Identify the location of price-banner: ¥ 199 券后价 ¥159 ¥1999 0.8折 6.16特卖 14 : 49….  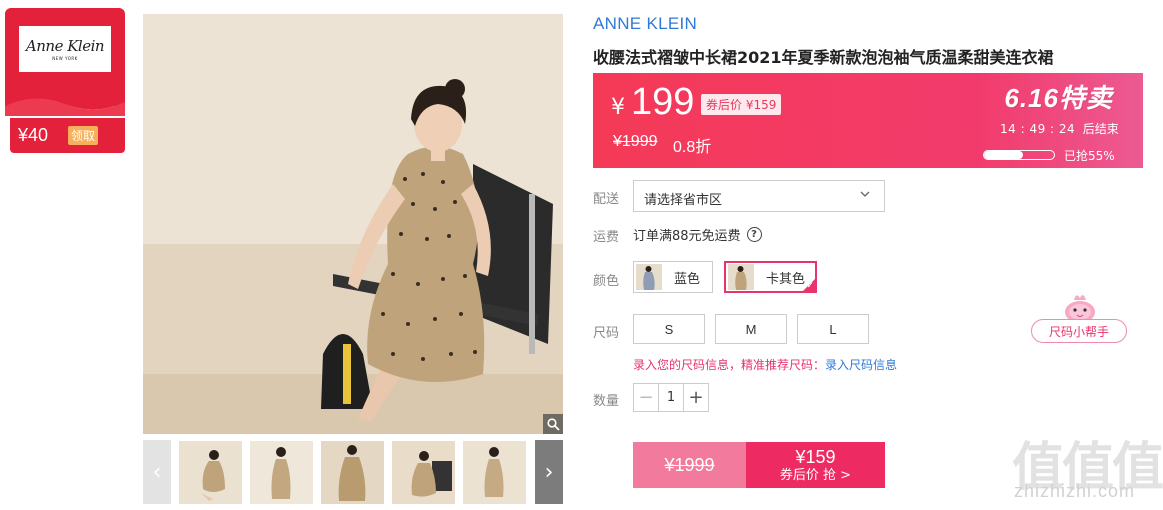
(868, 120).